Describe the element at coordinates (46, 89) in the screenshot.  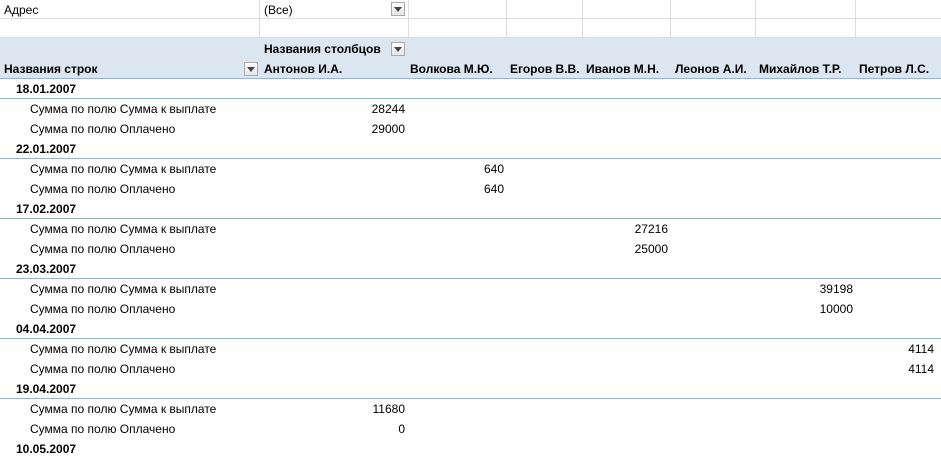
I see `group-date: 18.01.2007` at that location.